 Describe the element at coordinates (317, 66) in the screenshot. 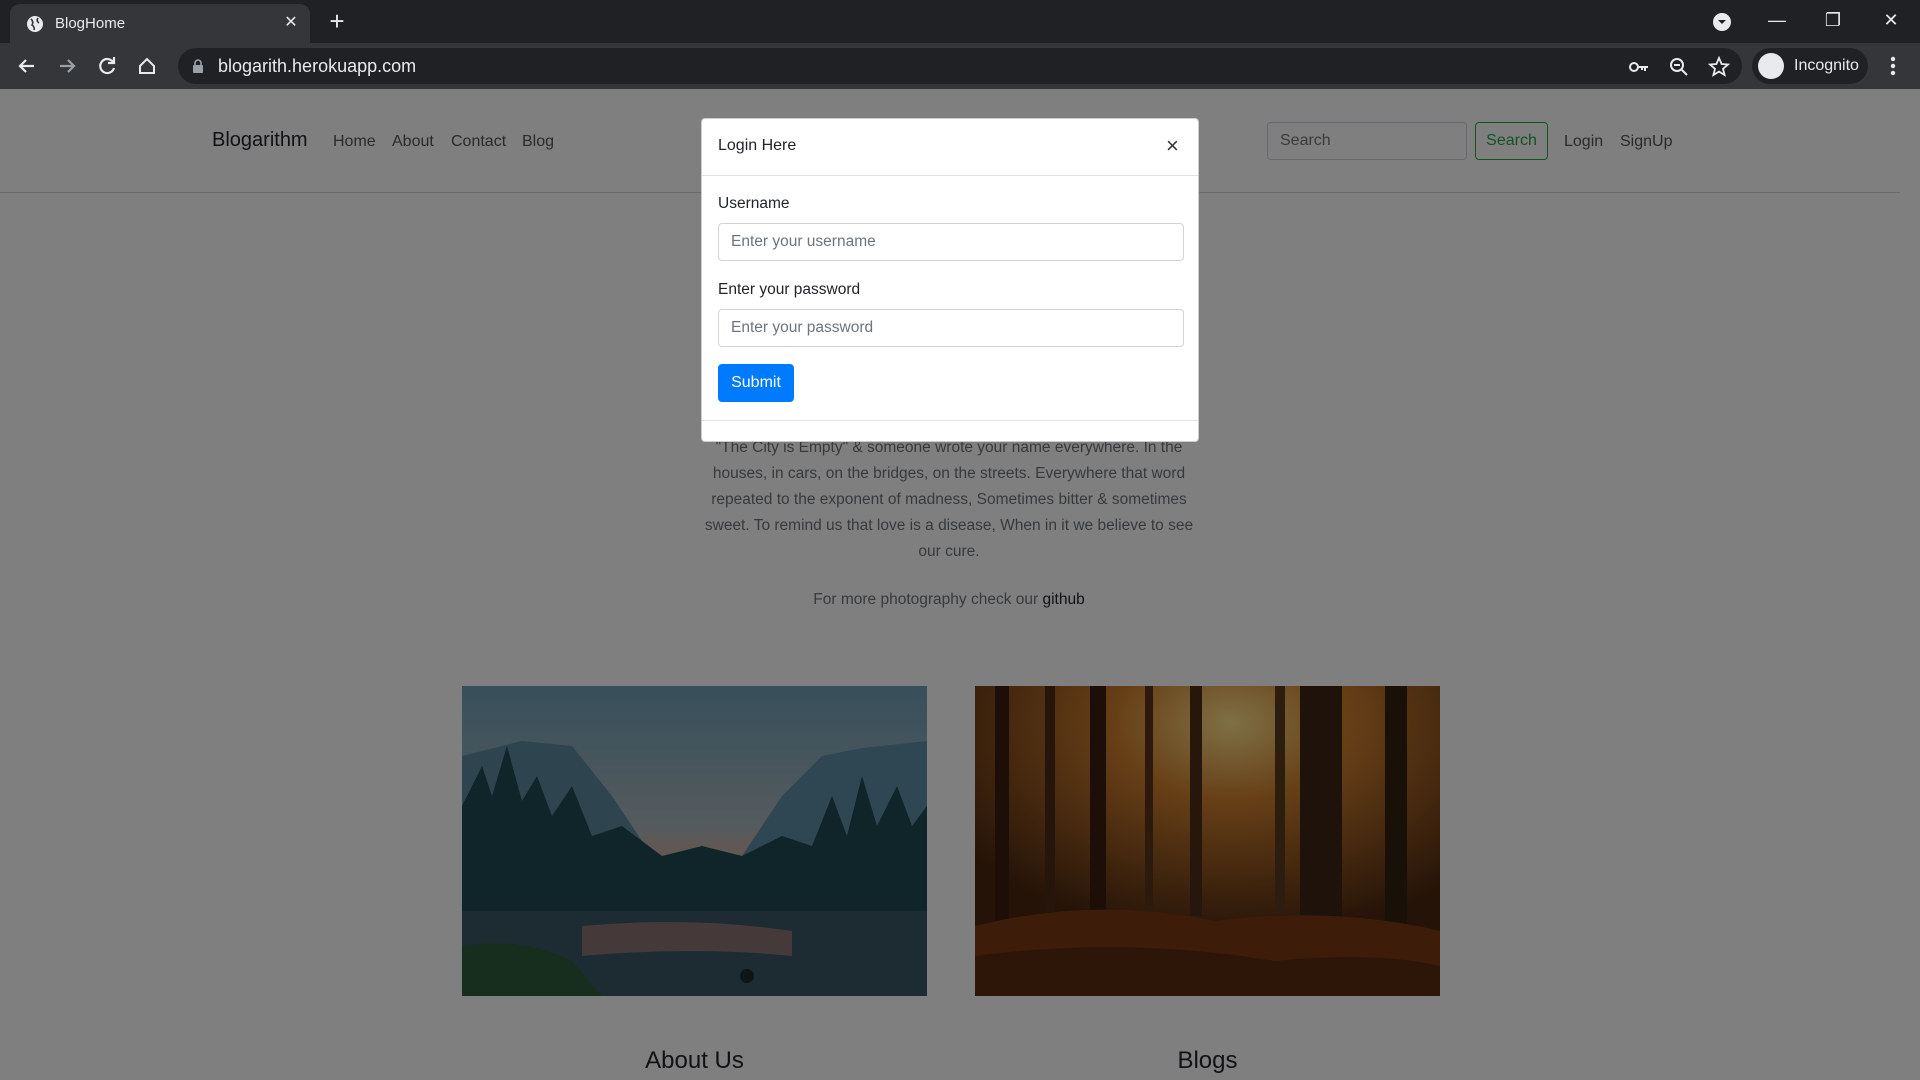

I see `url-text: blogarith.herokuapp.com` at that location.